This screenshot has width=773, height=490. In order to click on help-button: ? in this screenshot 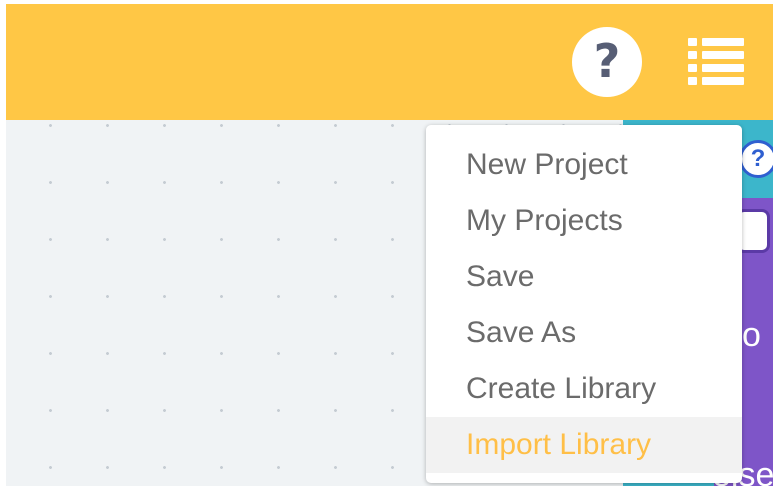, I will do `click(607, 62)`.